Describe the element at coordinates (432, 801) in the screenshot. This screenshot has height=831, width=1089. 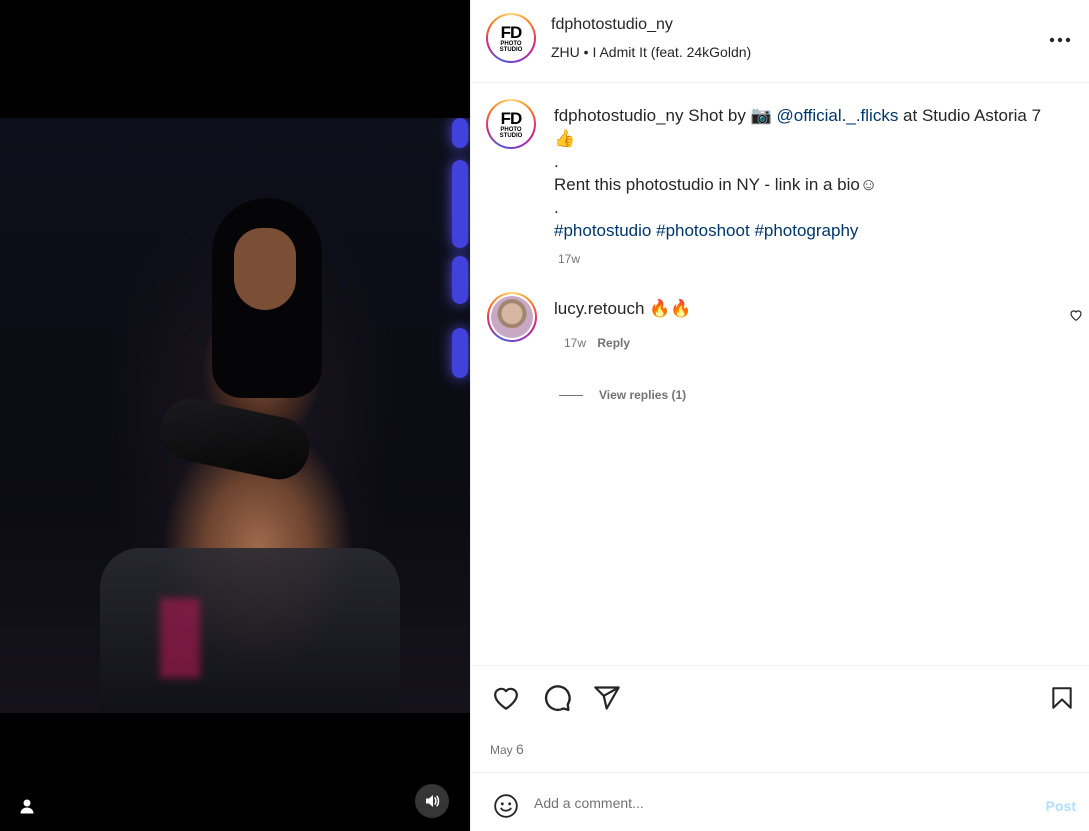
I see `speaker-icon` at that location.